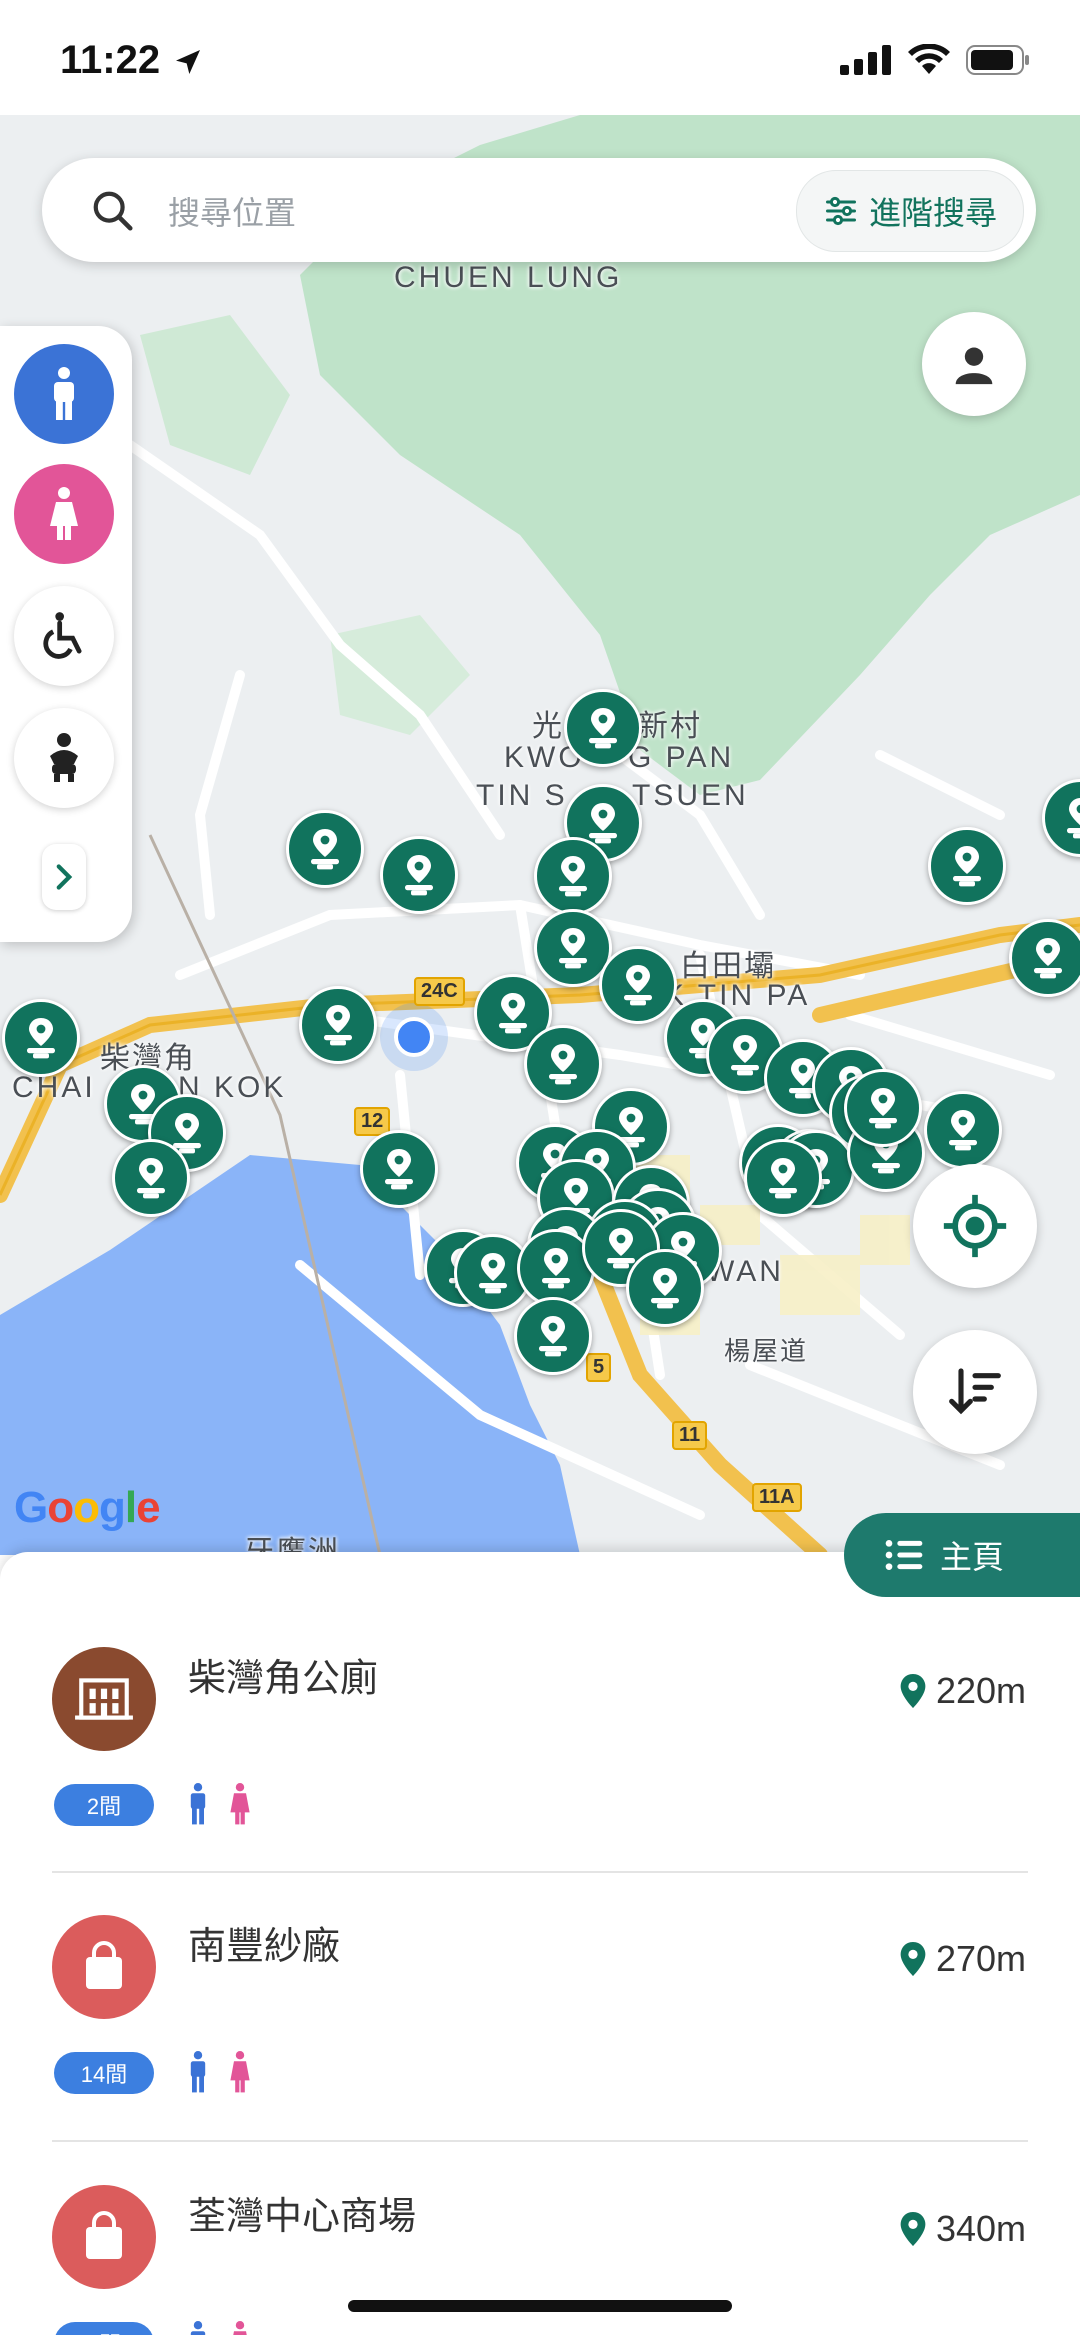 Image resolution: width=1080 pixels, height=2335 pixels. I want to click on filter-expand-button, so click(64, 877).